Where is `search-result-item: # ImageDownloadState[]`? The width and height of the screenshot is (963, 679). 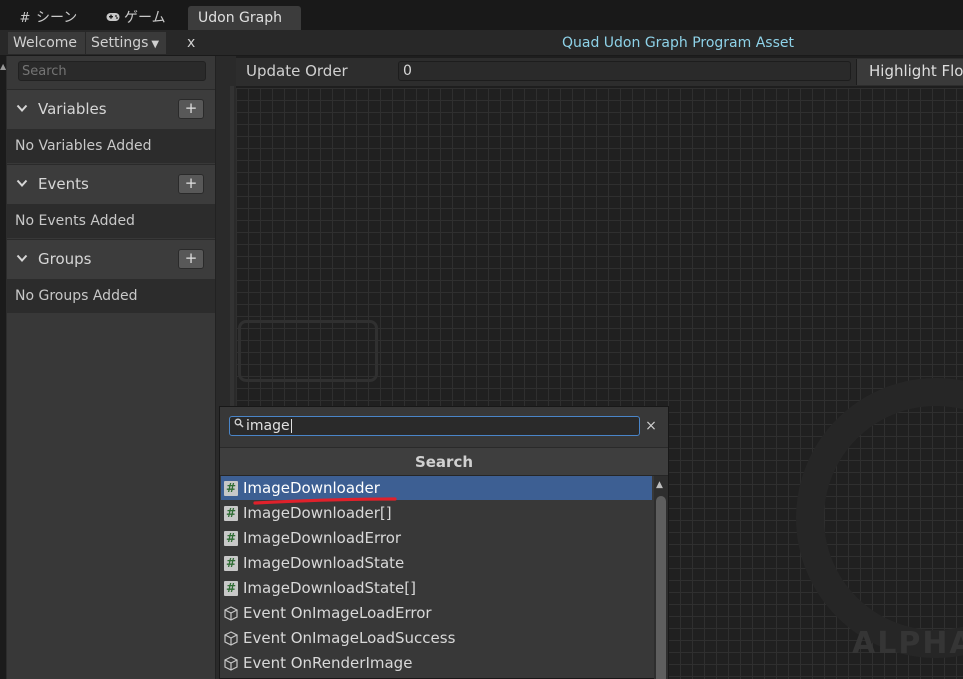
search-result-item: # ImageDownloadState[] is located at coordinates (436, 588).